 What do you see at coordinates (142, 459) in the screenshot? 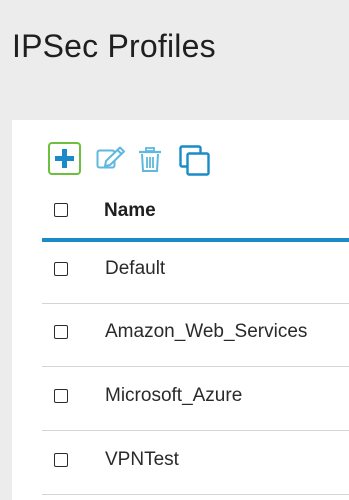
I see `profile-name: VPNTest` at bounding box center [142, 459].